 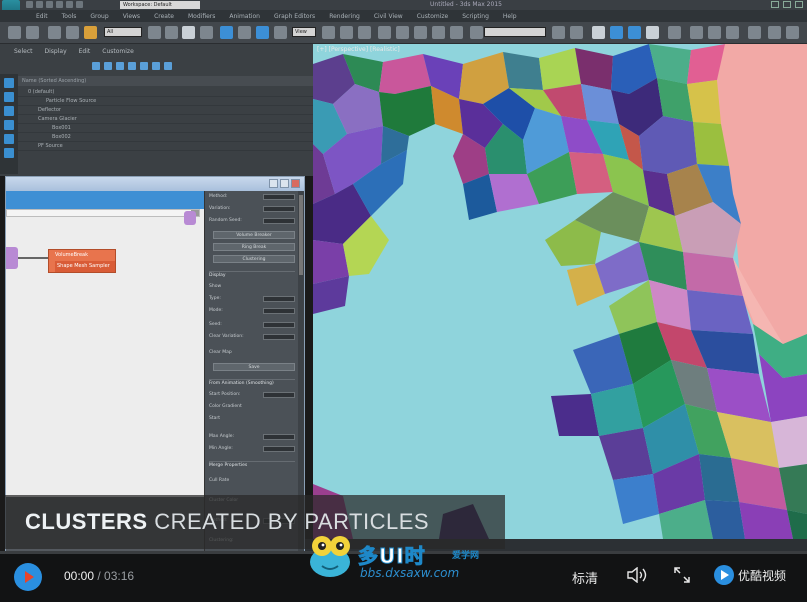 What do you see at coordinates (9, 83) in the screenshot?
I see `sort-icon` at bounding box center [9, 83].